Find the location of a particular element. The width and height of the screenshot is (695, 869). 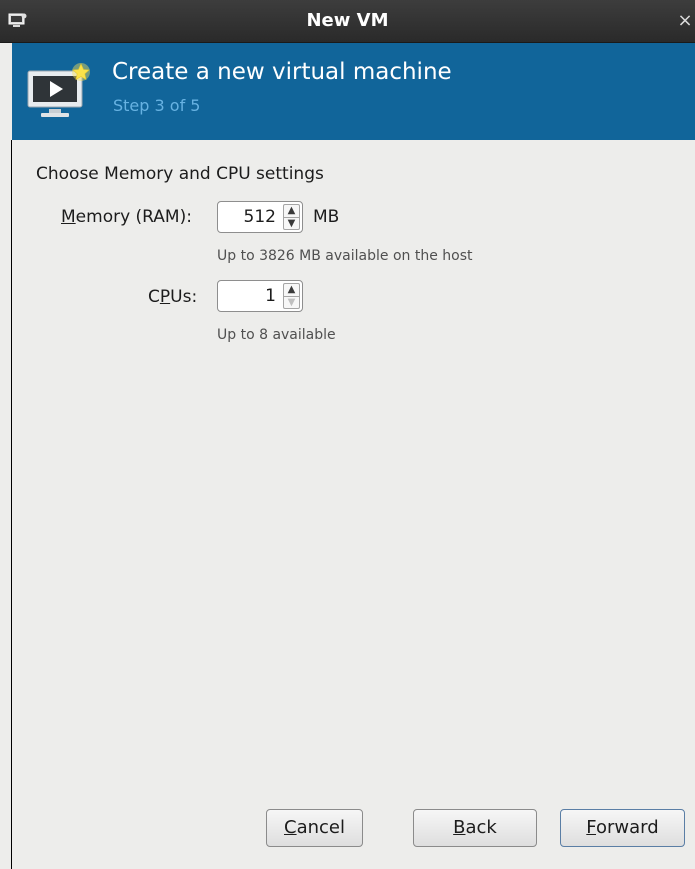

memory-value: 512 is located at coordinates (260, 217).